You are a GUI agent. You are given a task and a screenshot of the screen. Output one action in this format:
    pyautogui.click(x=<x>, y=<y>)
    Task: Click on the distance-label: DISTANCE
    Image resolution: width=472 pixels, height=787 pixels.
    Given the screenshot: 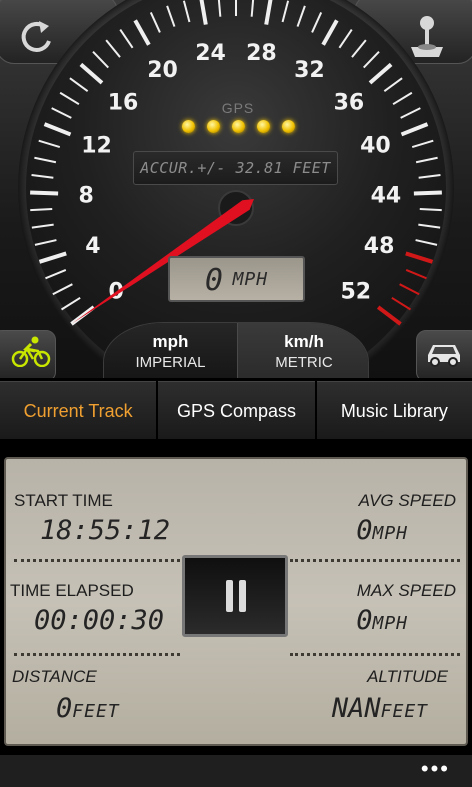 What is the action you would take?
    pyautogui.click(x=54, y=676)
    